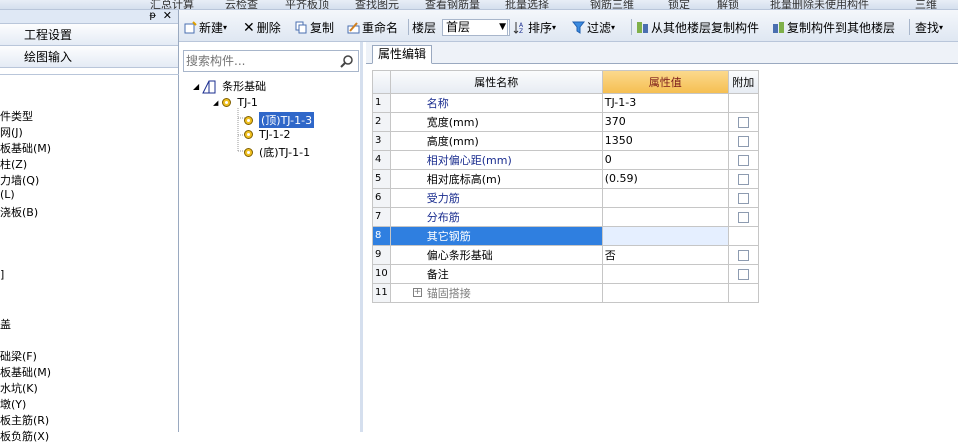 Image resolution: width=958 pixels, height=444 pixels. Describe the element at coordinates (566, 160) in the screenshot. I see `table-row: 4 相对偏心距(mm) 0` at that location.